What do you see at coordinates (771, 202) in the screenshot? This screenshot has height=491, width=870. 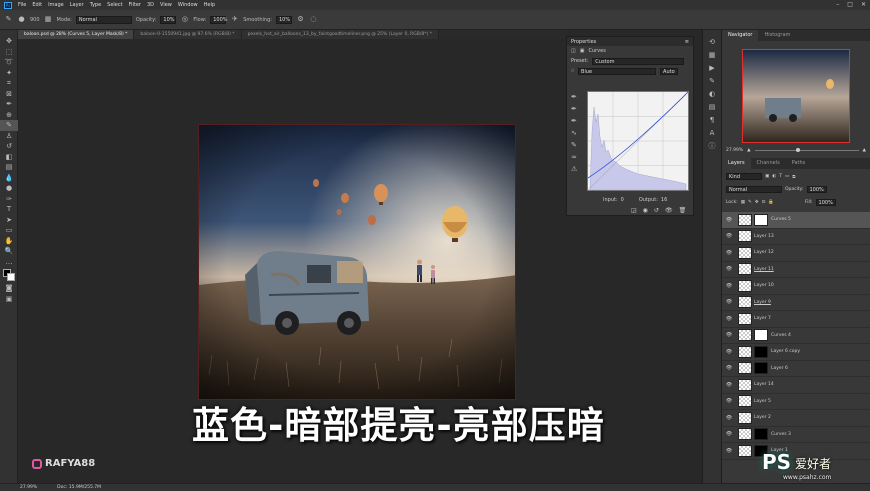 I see `lock-all-icon: 🔒` at bounding box center [771, 202].